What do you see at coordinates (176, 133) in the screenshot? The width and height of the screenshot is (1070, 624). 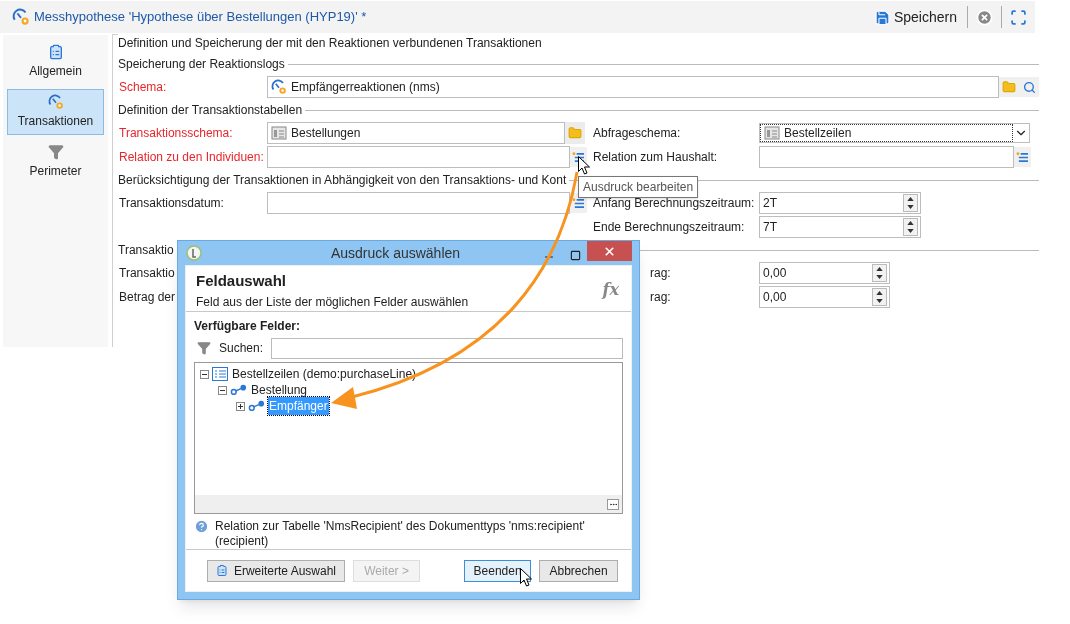 I see `field-label: Transaktionsschema:` at bounding box center [176, 133].